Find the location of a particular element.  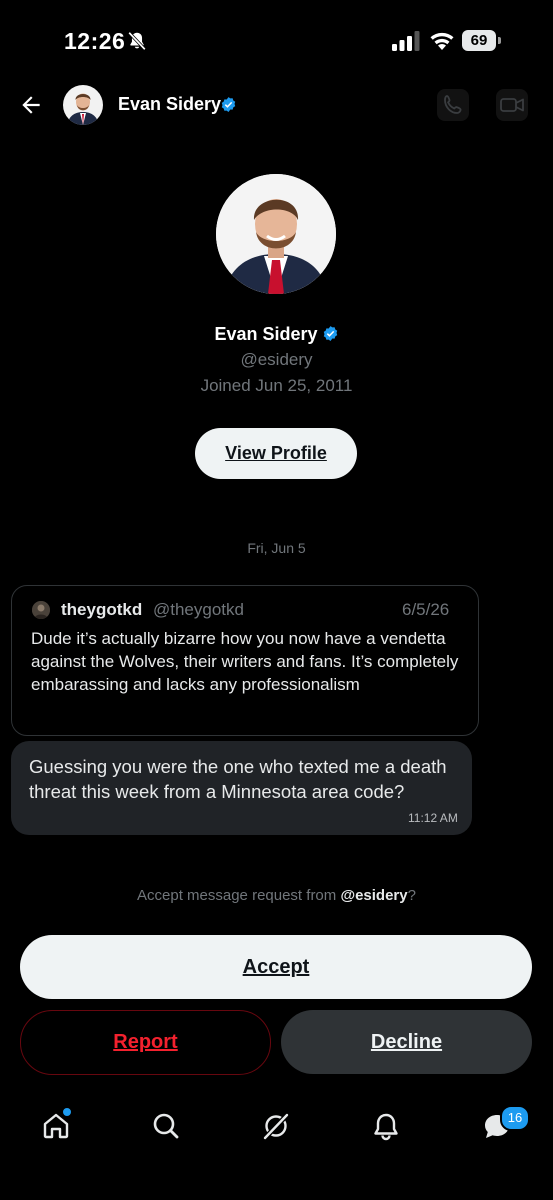

phone-icon is located at coordinates (453, 104).